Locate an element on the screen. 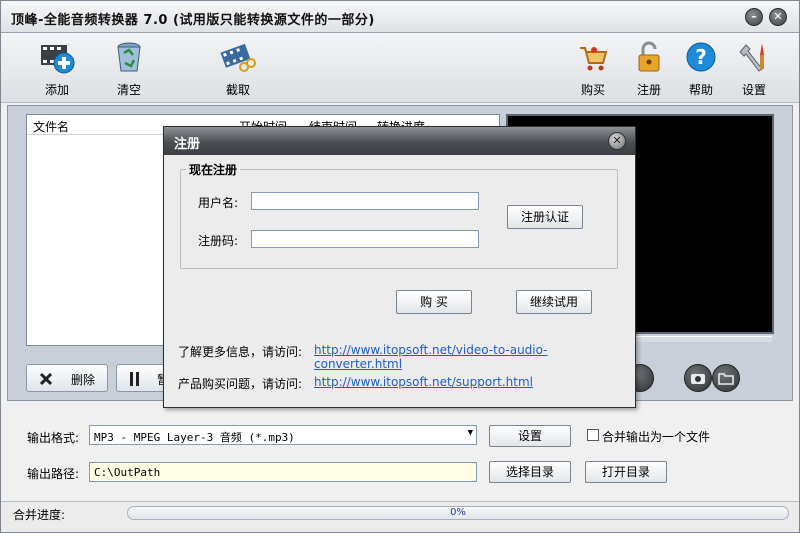 The image size is (800, 533). camera-icon is located at coordinates (698, 379).